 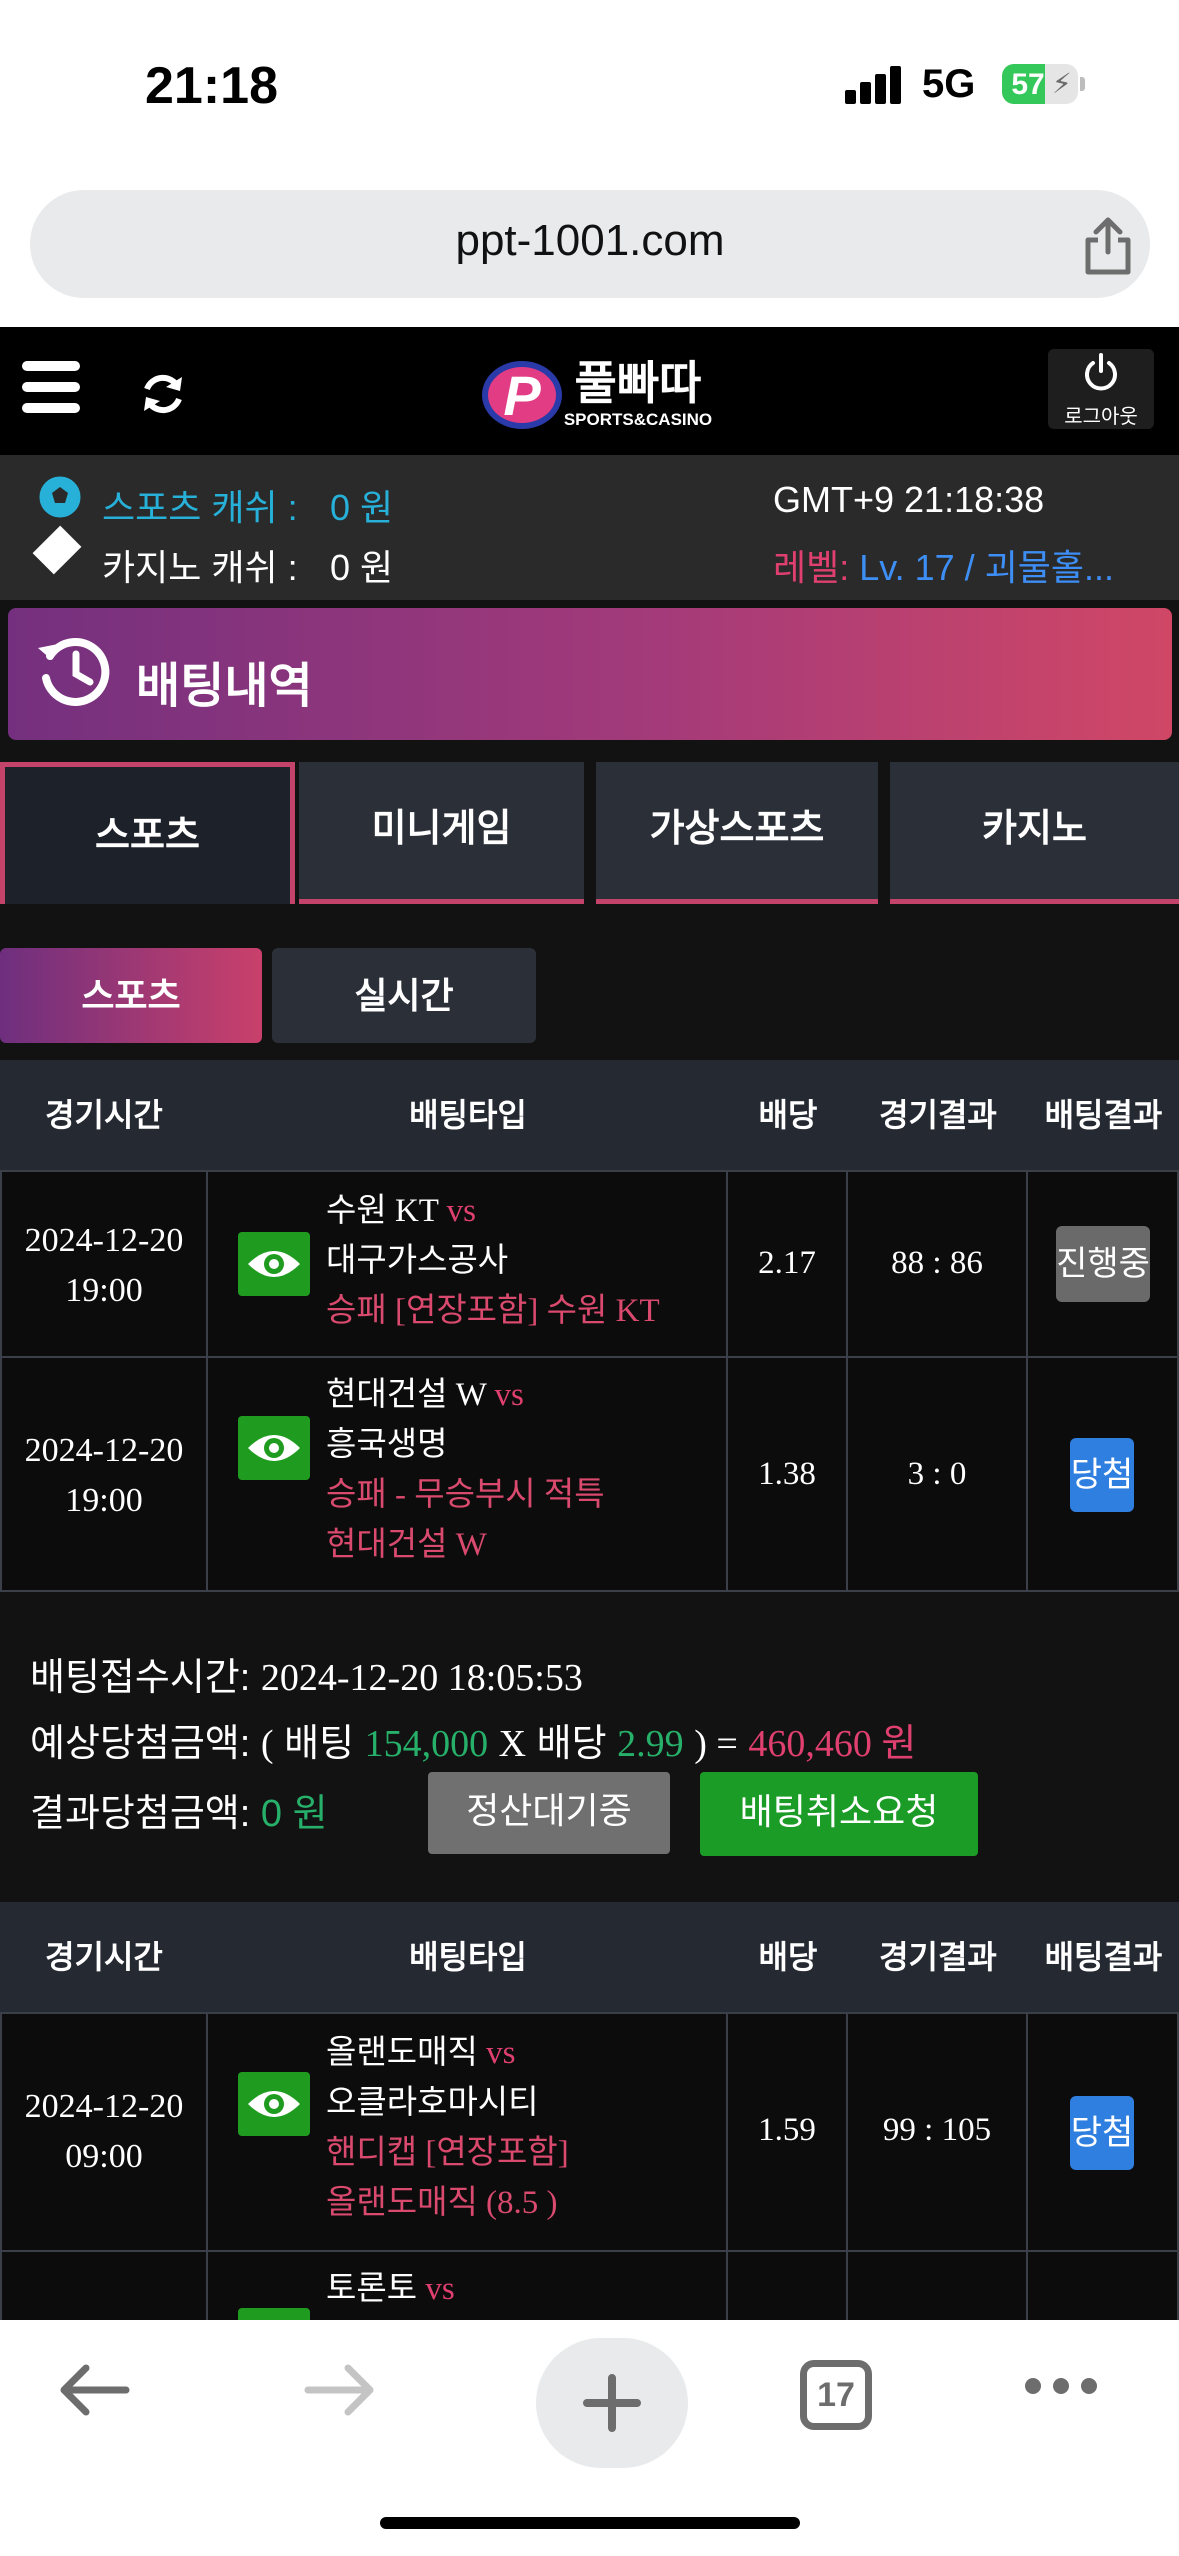 What do you see at coordinates (147, 833) in the screenshot?
I see `tab-sports: 스포츠` at bounding box center [147, 833].